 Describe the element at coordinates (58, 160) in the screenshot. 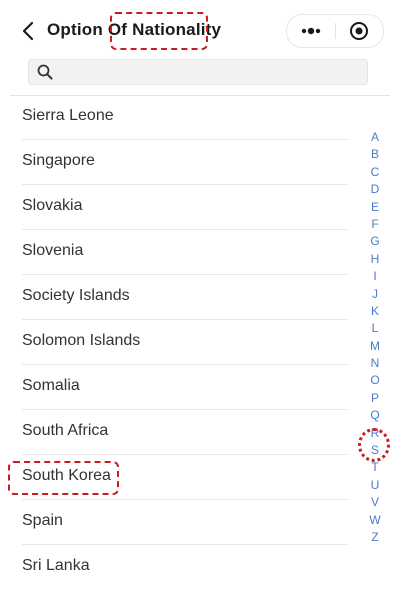

I see `country-label: Singapore` at that location.